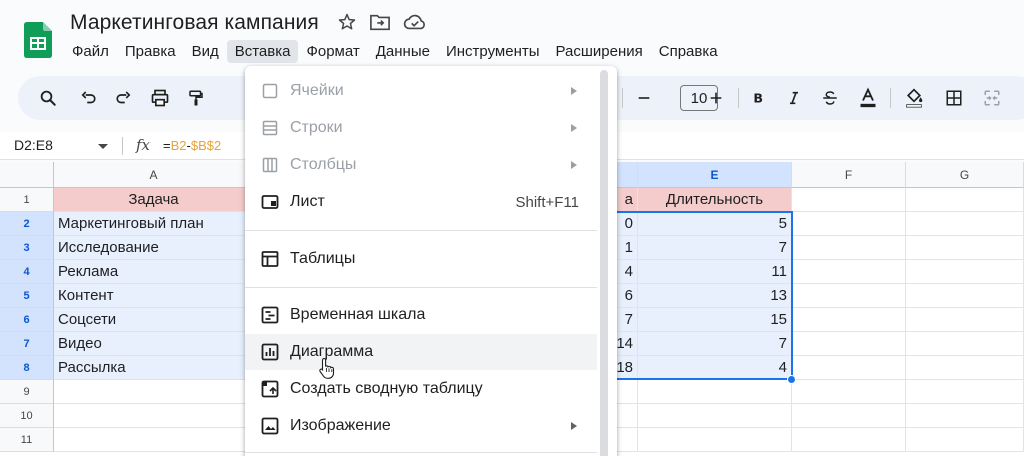  Describe the element at coordinates (715, 175) in the screenshot. I see `column-header-e: E` at that location.